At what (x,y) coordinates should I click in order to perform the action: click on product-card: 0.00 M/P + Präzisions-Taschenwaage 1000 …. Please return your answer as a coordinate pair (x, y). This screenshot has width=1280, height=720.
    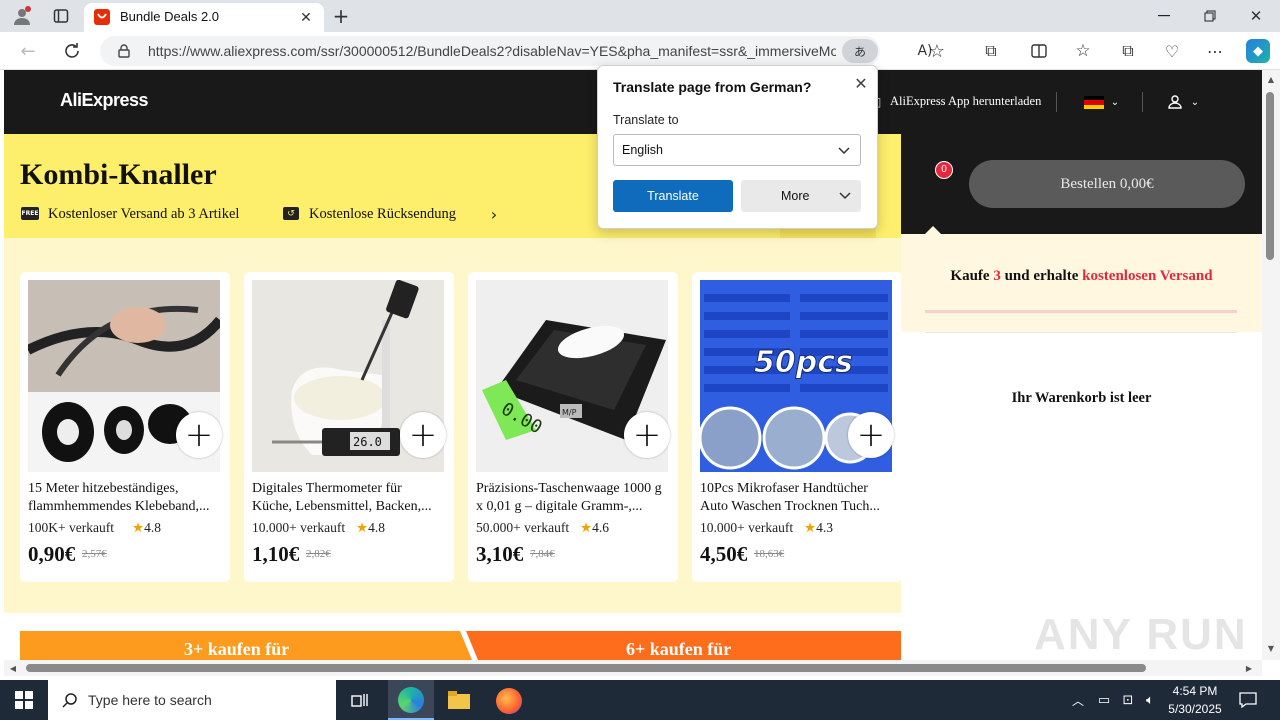
    Looking at the image, I should click on (573, 427).